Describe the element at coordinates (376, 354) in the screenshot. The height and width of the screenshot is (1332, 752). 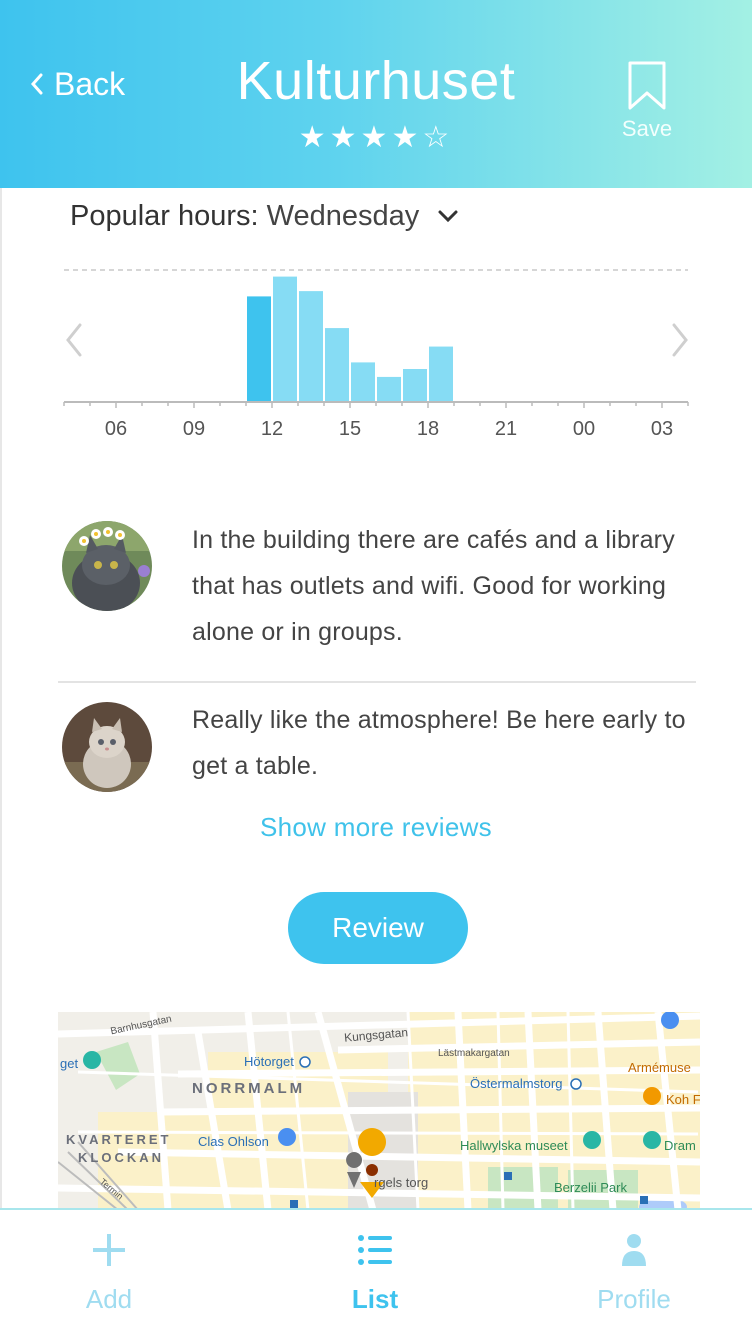
I see `popular-hours-chart-svg: 06 09 12 15 18 21 00 03` at that location.